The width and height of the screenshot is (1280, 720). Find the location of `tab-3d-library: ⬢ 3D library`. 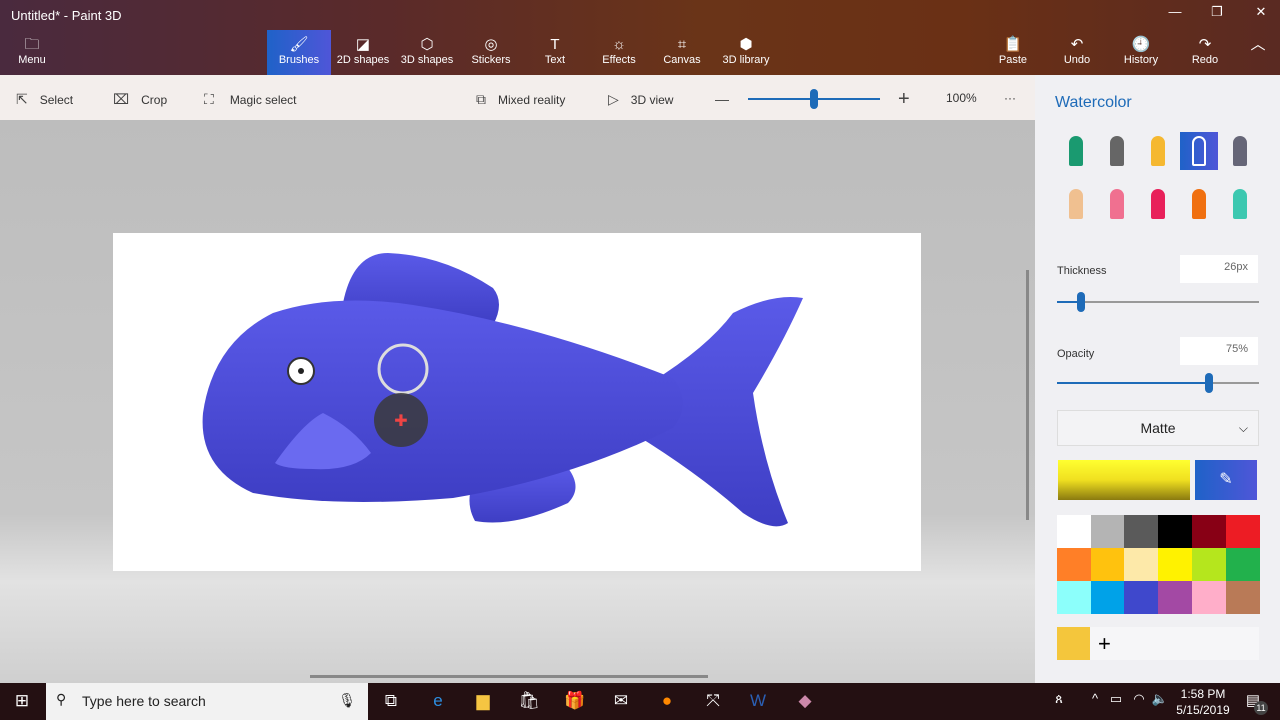

tab-3d-library: ⬢ 3D library is located at coordinates (746, 52).